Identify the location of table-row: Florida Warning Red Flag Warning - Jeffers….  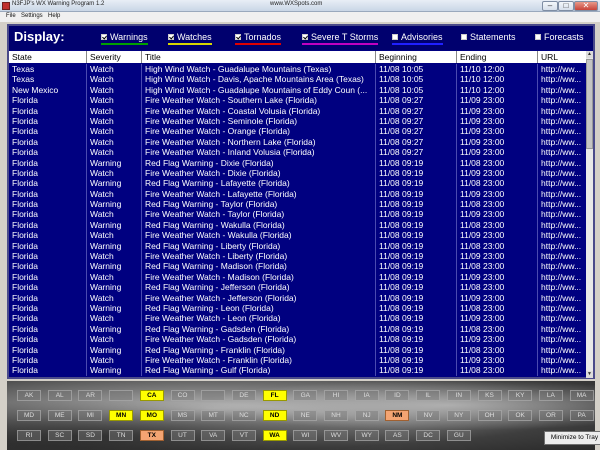
(297, 287).